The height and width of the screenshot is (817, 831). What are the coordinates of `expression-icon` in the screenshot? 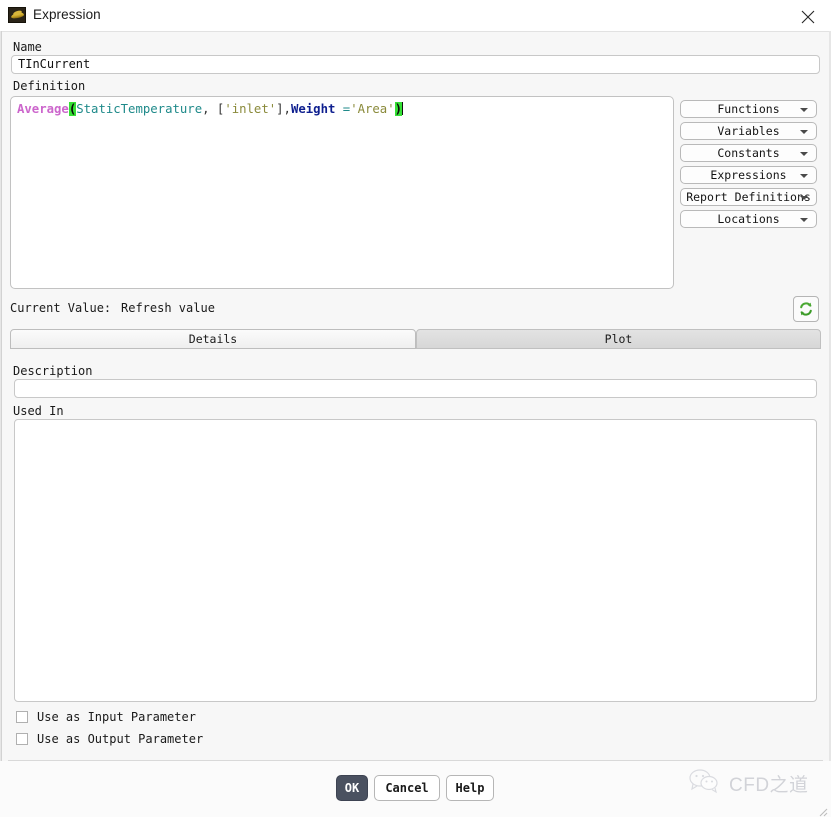 It's located at (17, 15).